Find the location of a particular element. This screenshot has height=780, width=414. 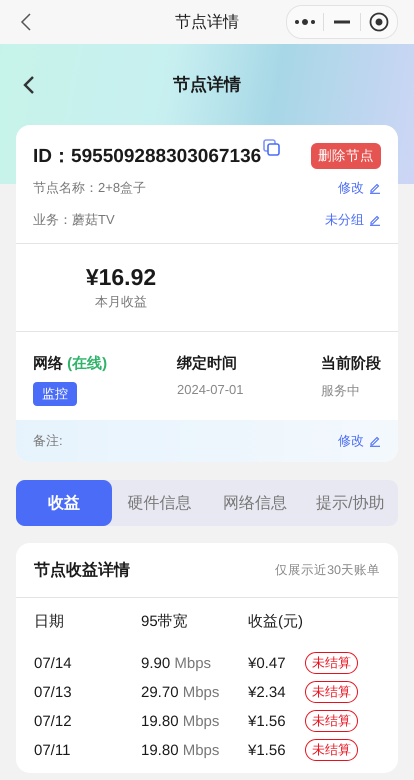

business-label: 业务：蘑菇TV is located at coordinates (74, 220).